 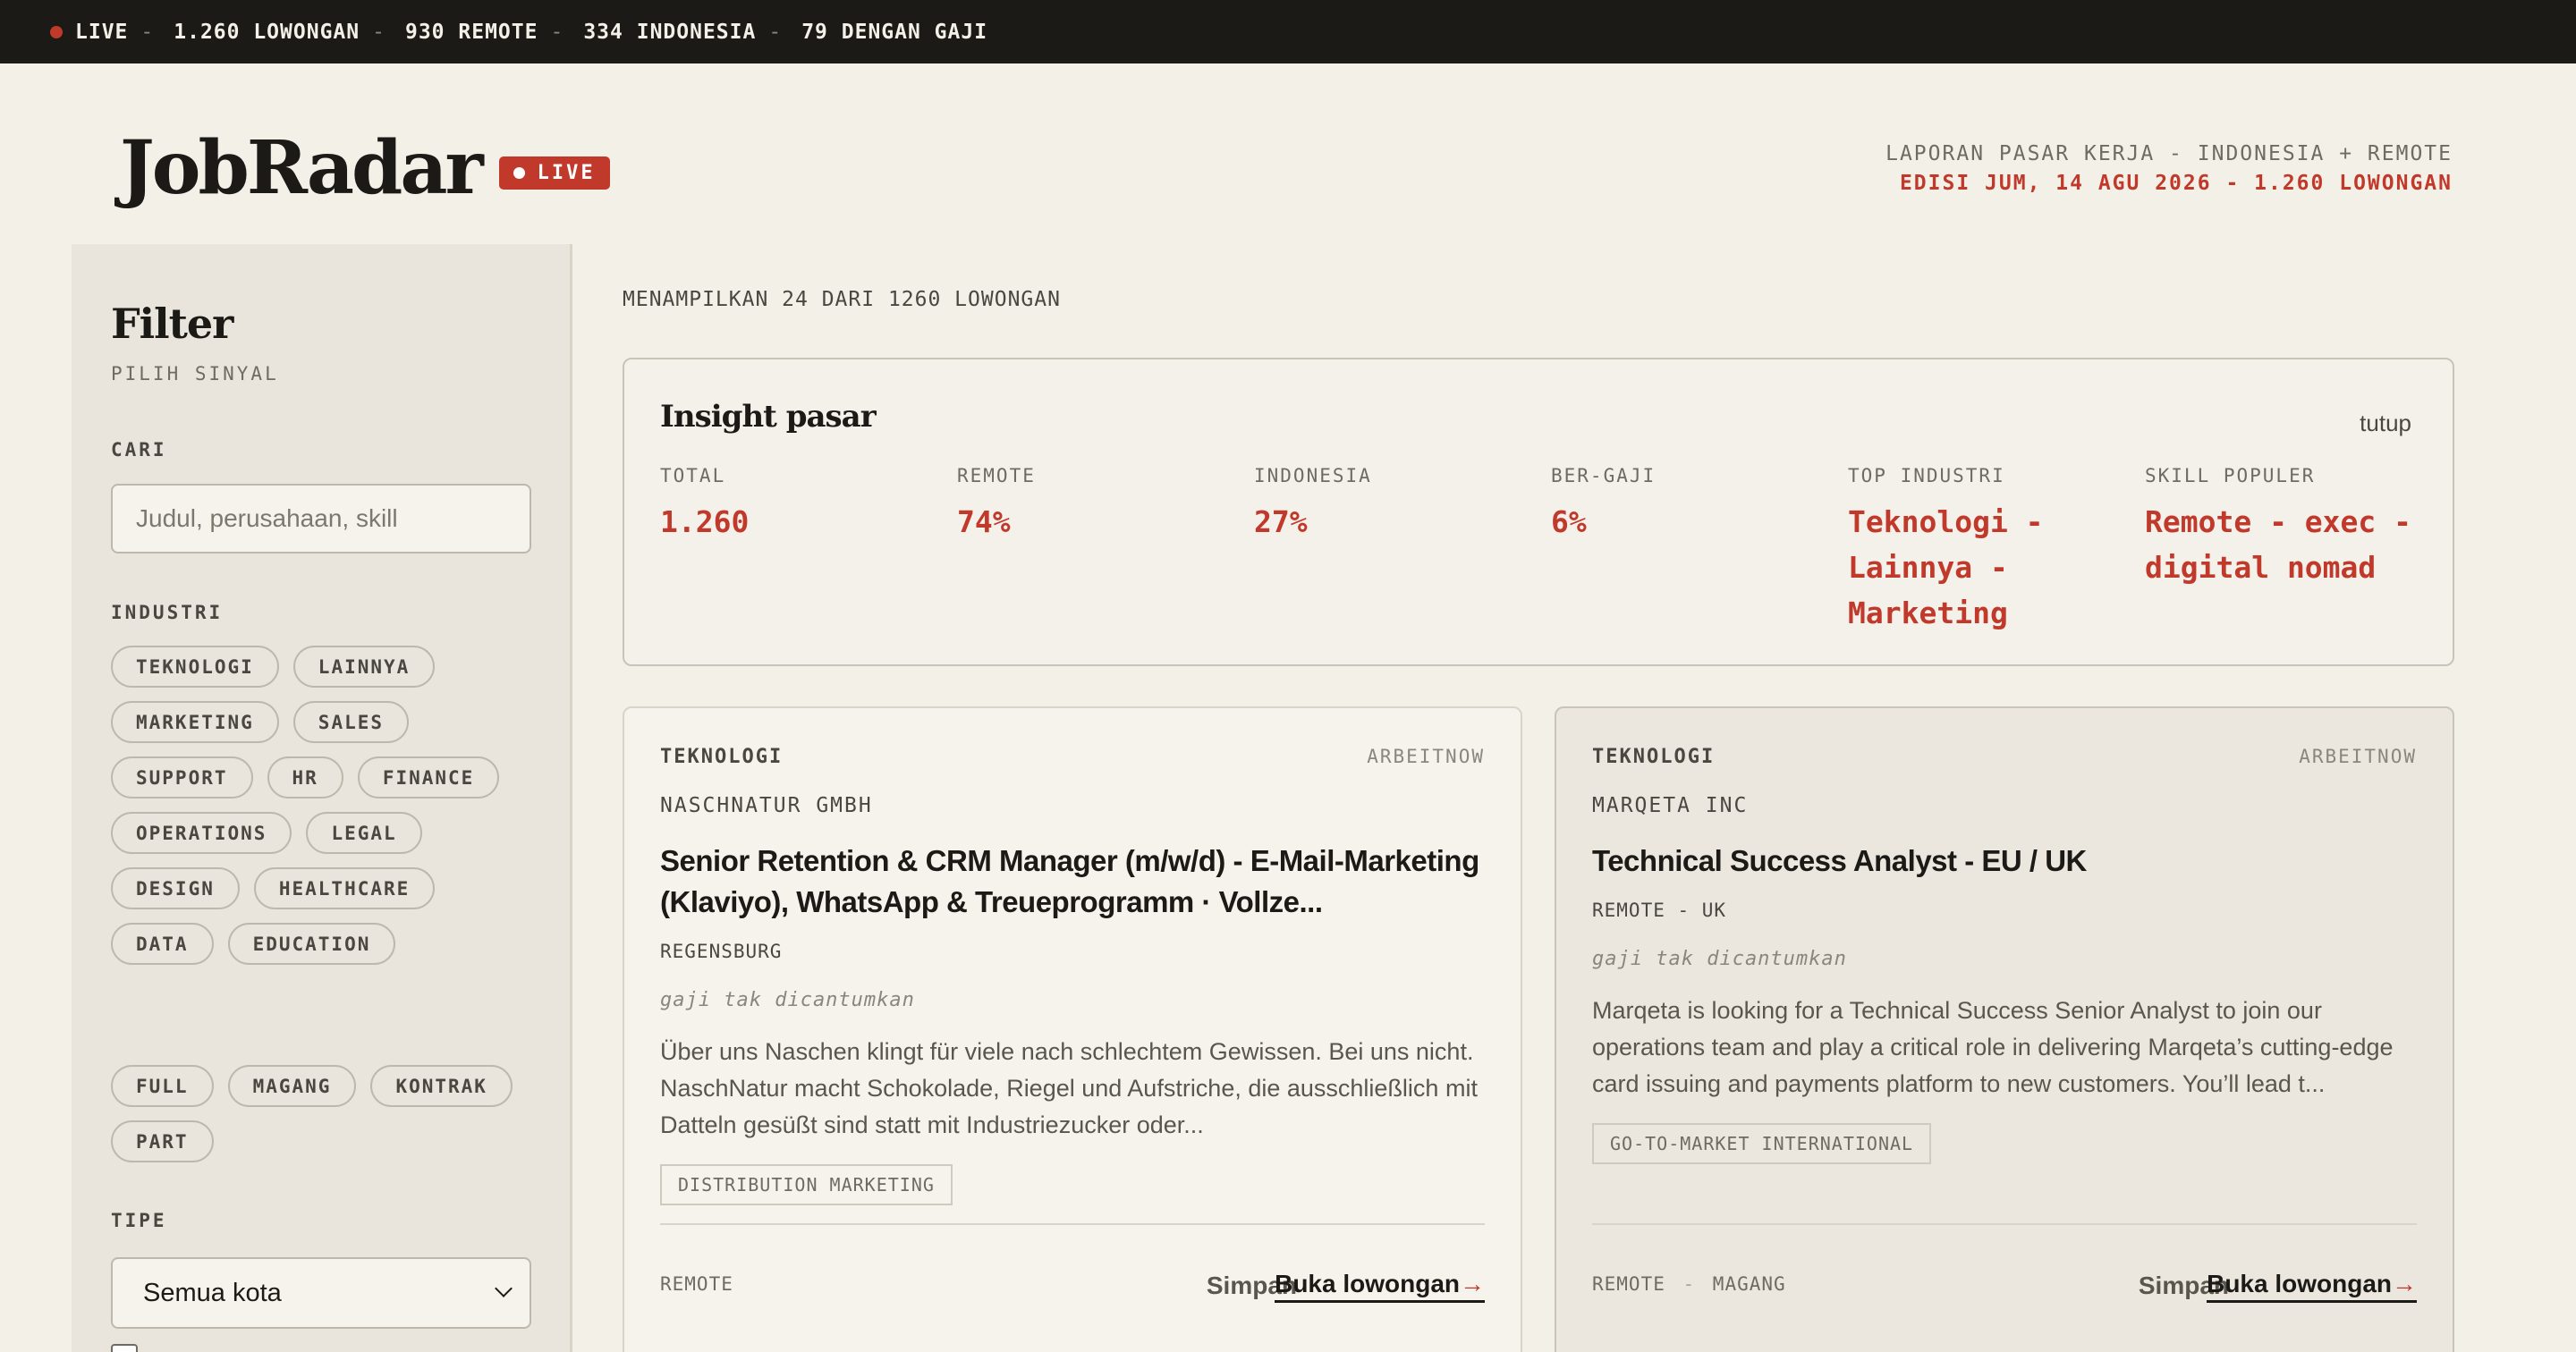 What do you see at coordinates (124, 1348) in the screenshot?
I see `filter-checkbox` at bounding box center [124, 1348].